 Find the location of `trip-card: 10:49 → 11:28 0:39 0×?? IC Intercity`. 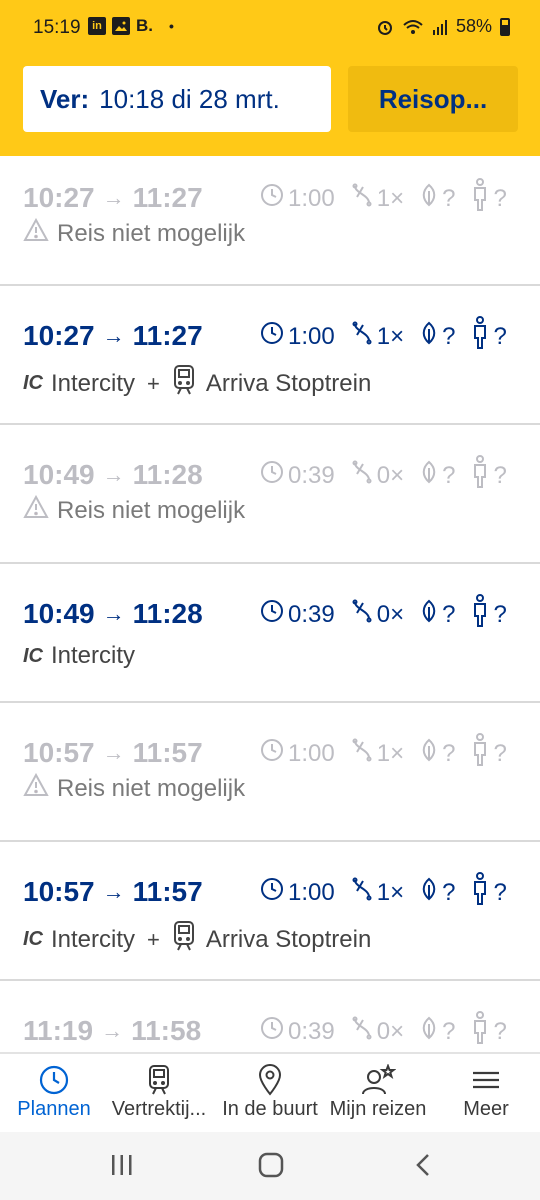

trip-card: 10:49 → 11:28 0:39 0×?? IC Intercity is located at coordinates (270, 633).